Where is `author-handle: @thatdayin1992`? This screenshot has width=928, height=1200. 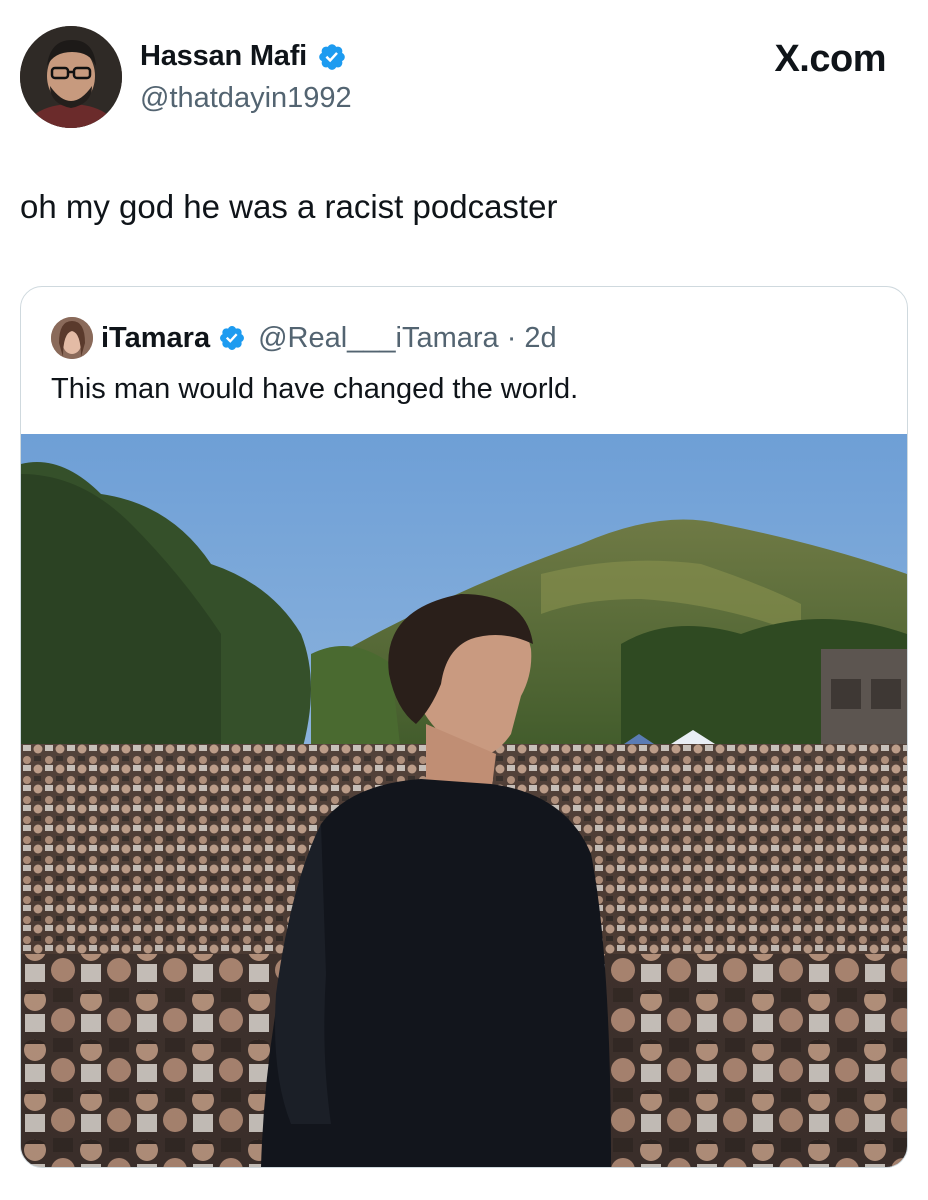 author-handle: @thatdayin1992 is located at coordinates (246, 98).